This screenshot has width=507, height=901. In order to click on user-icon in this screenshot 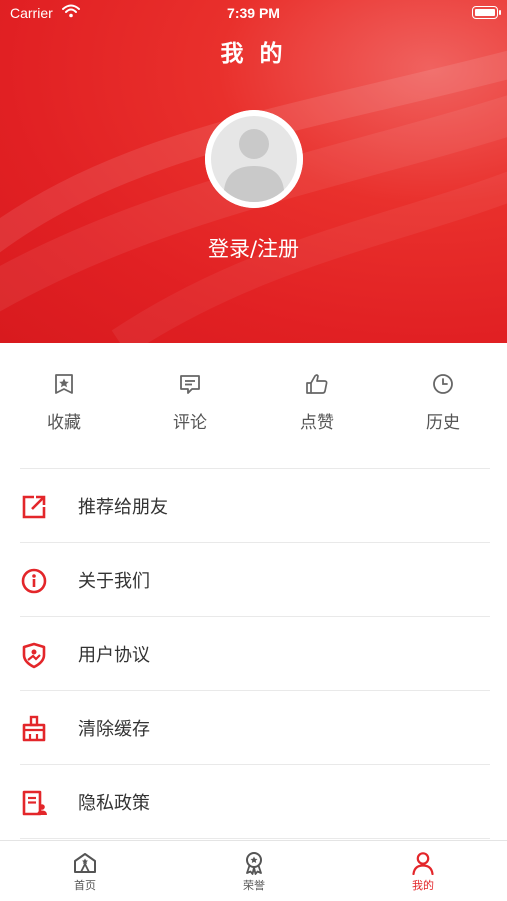, I will do `click(423, 863)`.